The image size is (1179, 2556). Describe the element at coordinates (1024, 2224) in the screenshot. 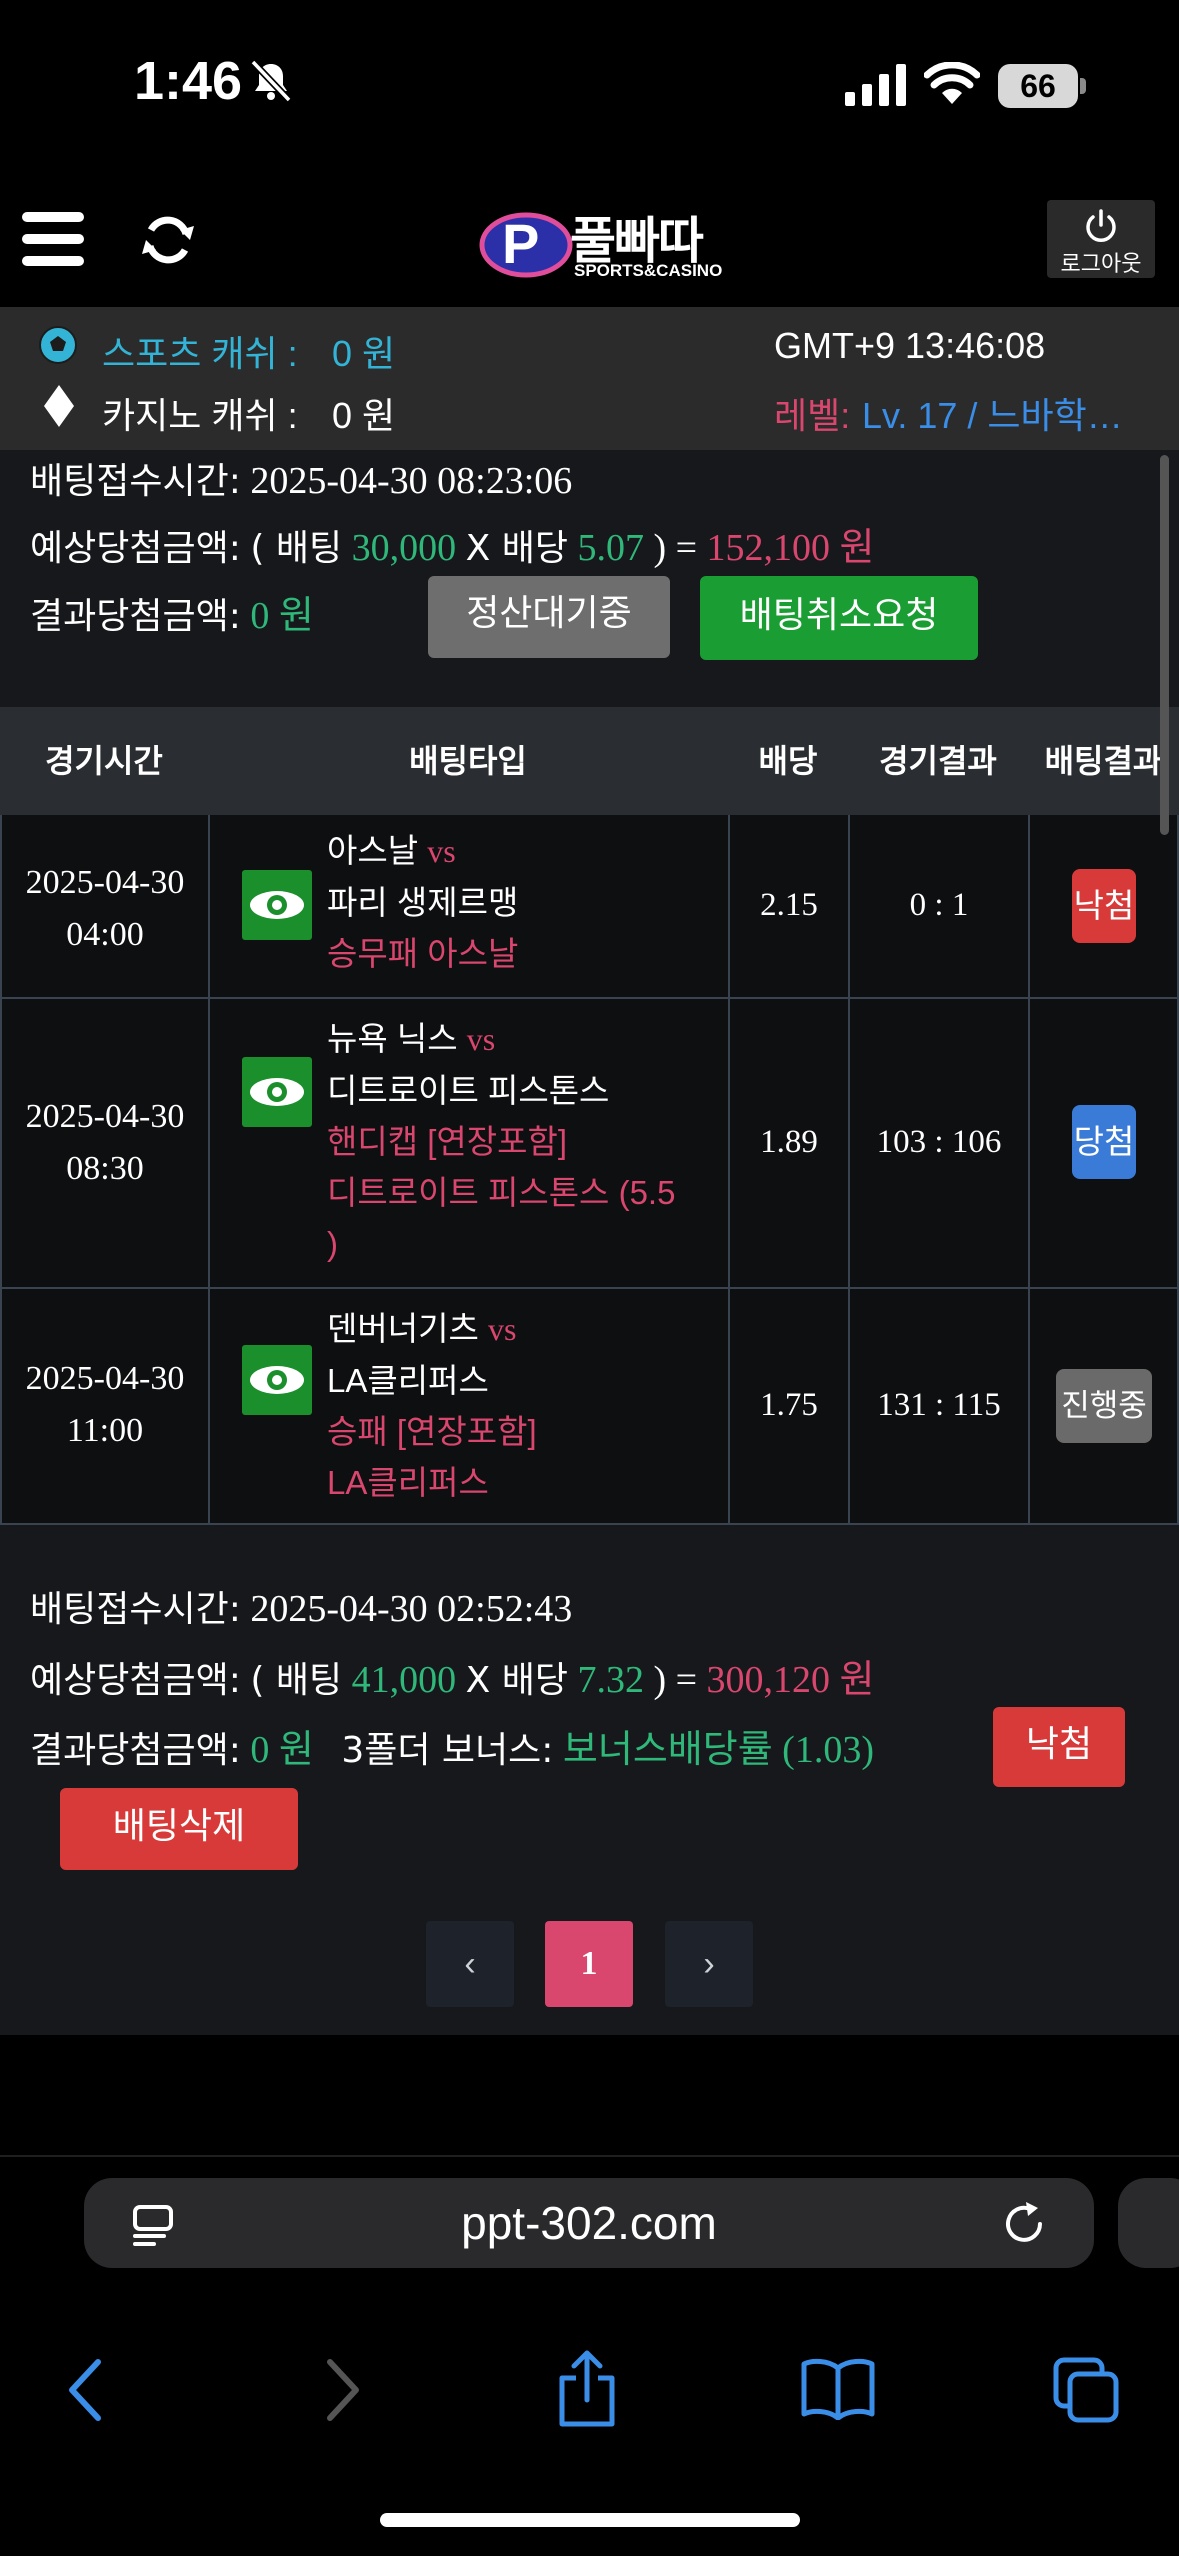

I see `reload-icon` at that location.